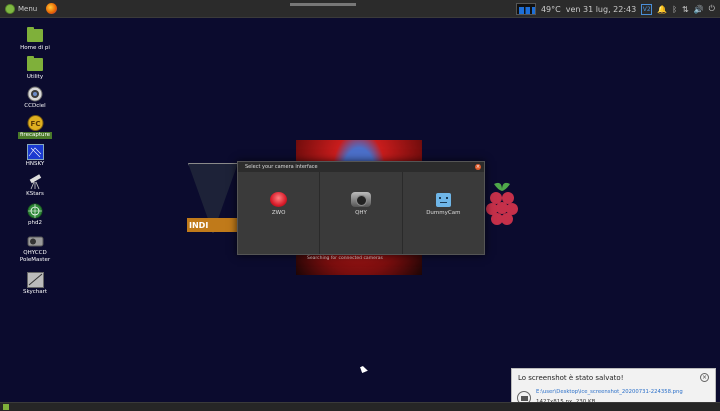 Image resolution: width=720 pixels, height=411 pixels. What do you see at coordinates (35, 35) in the screenshot?
I see `home-folder-icon` at bounding box center [35, 35].